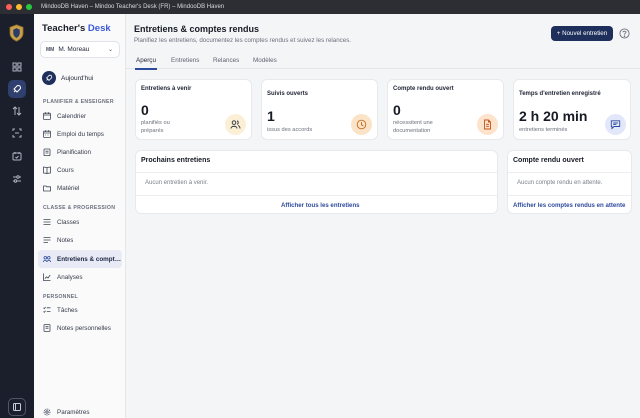  Describe the element at coordinates (68, 188) in the screenshot. I see `nav-material-label: Matériel` at that location.